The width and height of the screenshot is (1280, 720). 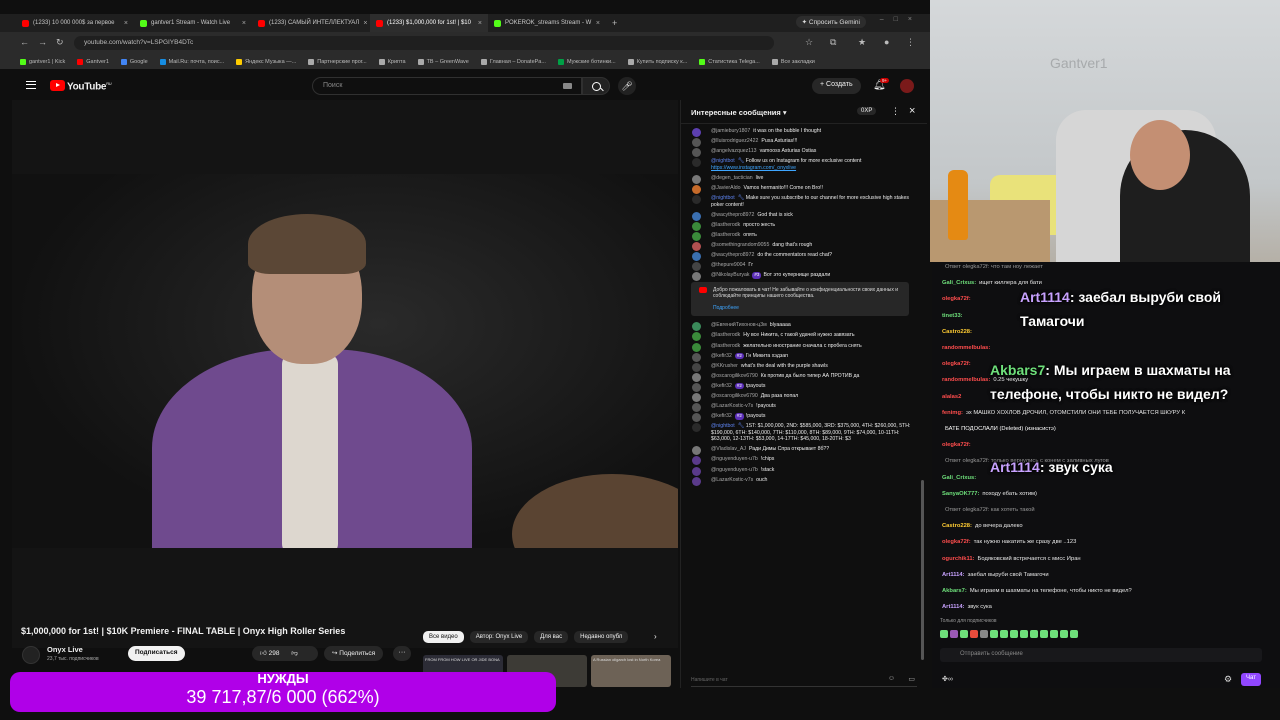 I want to click on user-avatar, so click(x=907, y=86).